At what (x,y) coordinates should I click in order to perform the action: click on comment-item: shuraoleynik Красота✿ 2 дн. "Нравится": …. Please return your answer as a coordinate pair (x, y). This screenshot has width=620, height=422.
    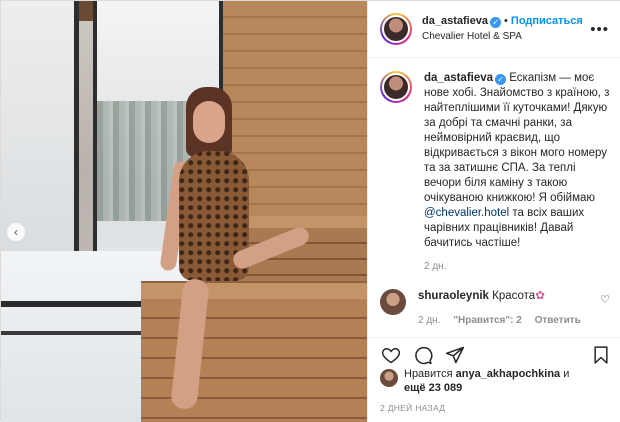
    Looking at the image, I should click on (495, 308).